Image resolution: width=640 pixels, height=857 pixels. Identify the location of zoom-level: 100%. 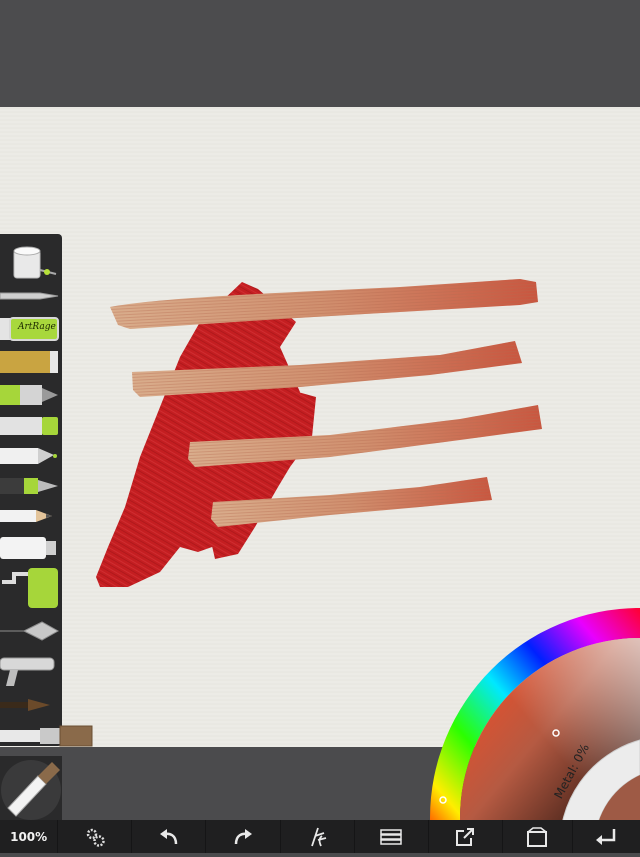
(29, 836).